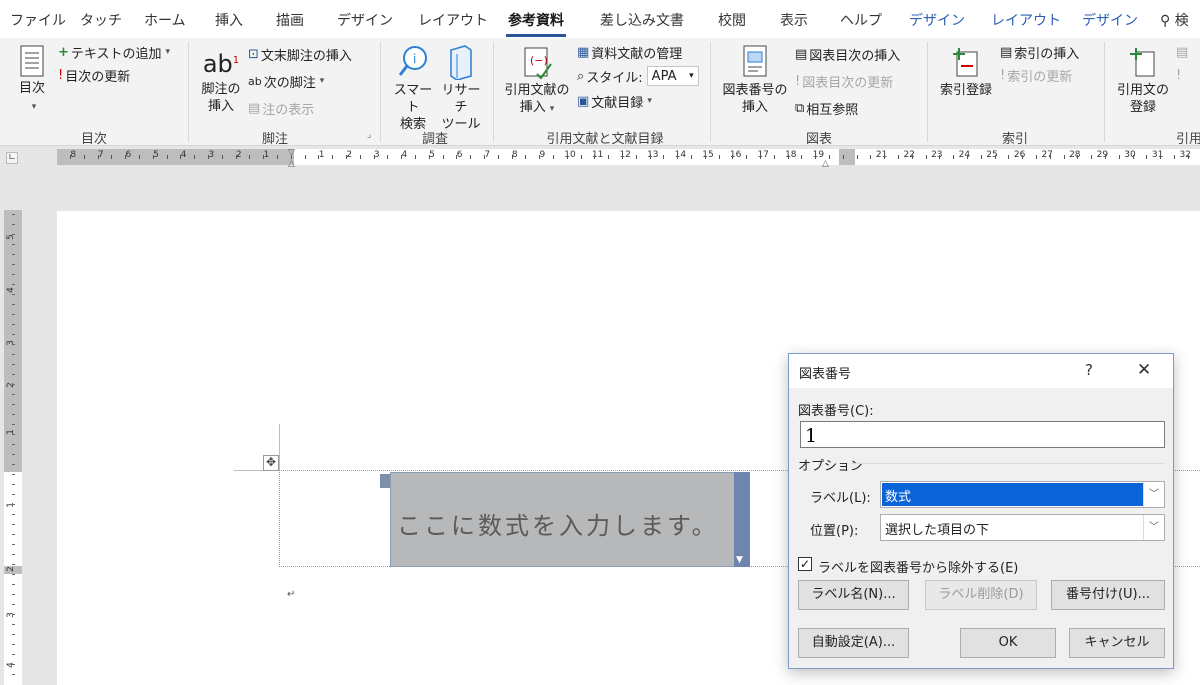  What do you see at coordinates (229, 20) in the screenshot?
I see `tab-insert: 挿入` at bounding box center [229, 20].